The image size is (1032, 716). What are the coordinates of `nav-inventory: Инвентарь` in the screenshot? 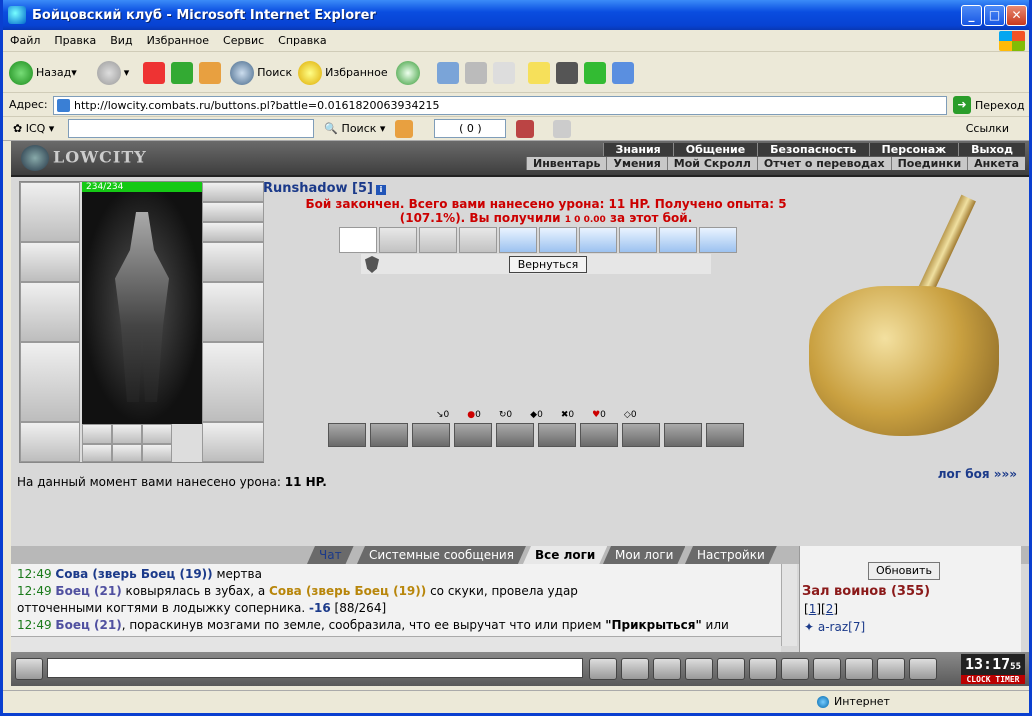 It's located at (566, 163).